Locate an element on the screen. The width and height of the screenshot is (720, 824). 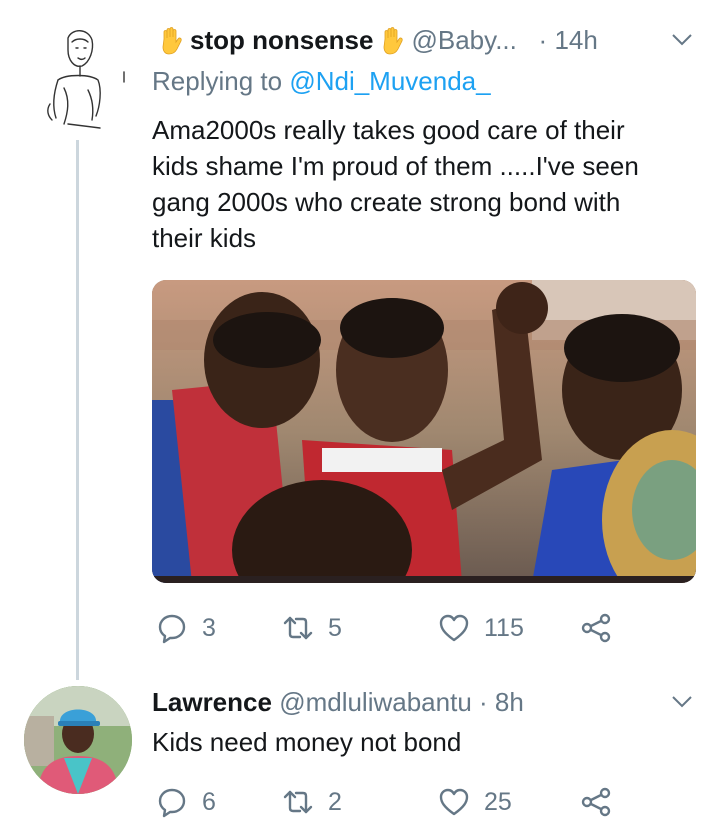
reply-button: 6 is located at coordinates (186, 802).